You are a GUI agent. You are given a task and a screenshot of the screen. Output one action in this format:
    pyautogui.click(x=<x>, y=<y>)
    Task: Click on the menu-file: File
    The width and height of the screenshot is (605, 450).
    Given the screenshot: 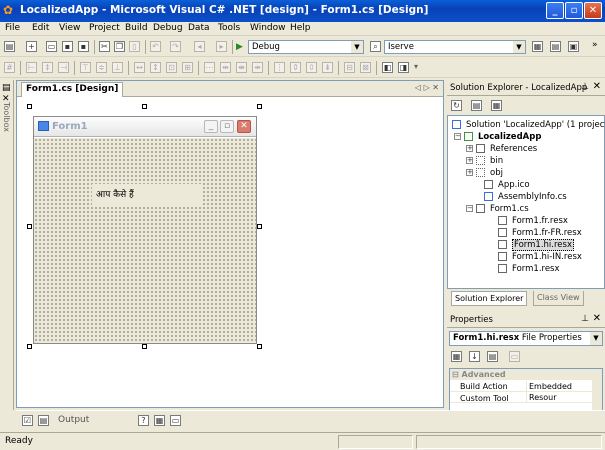 What is the action you would take?
    pyautogui.click(x=12, y=28)
    